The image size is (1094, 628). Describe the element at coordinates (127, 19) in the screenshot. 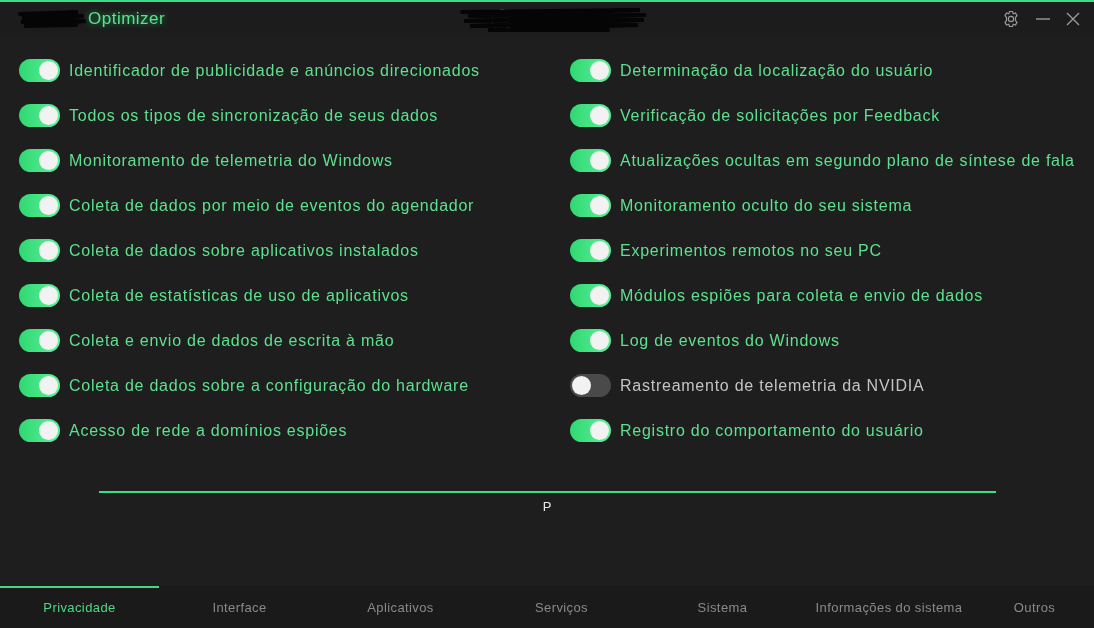

I see `window-title: Optimizer` at that location.